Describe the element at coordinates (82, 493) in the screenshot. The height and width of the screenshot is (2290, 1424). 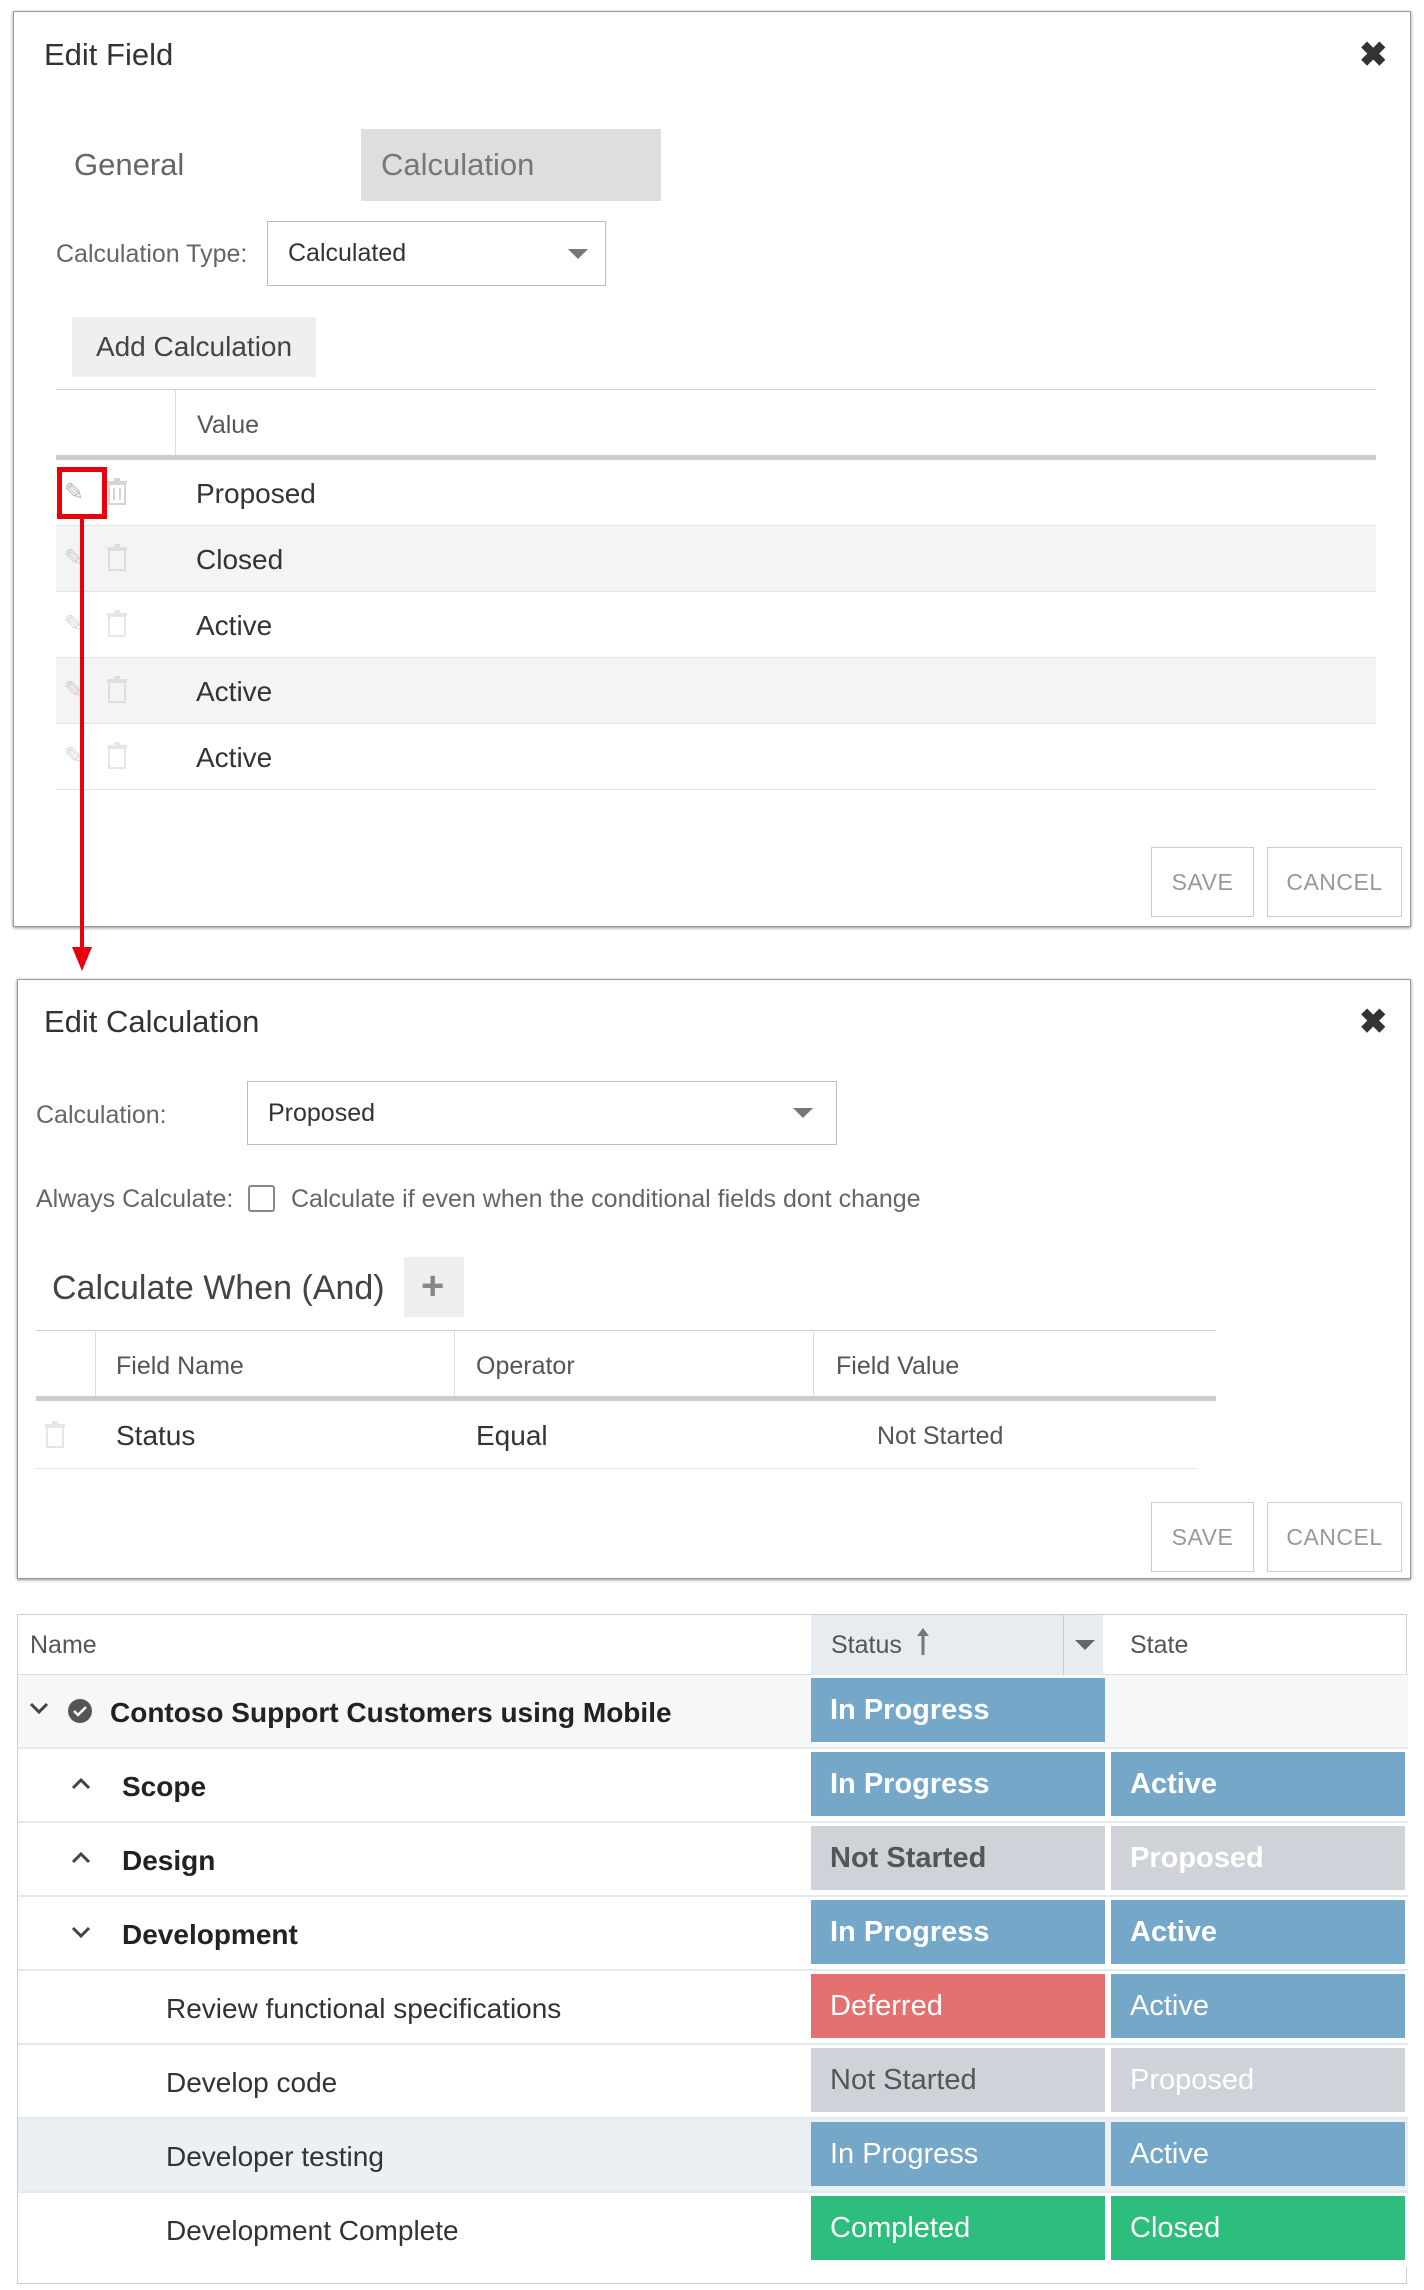
I see `highlight-box` at that location.